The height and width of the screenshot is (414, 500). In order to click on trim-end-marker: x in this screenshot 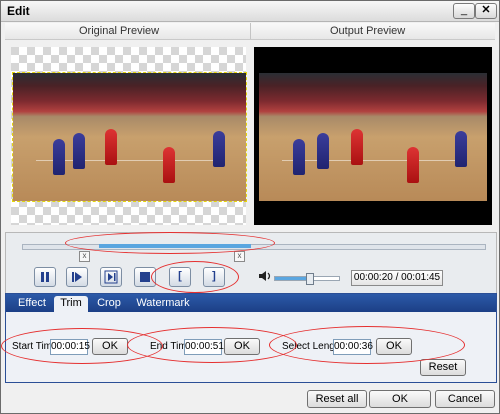, I will do `click(239, 256)`.